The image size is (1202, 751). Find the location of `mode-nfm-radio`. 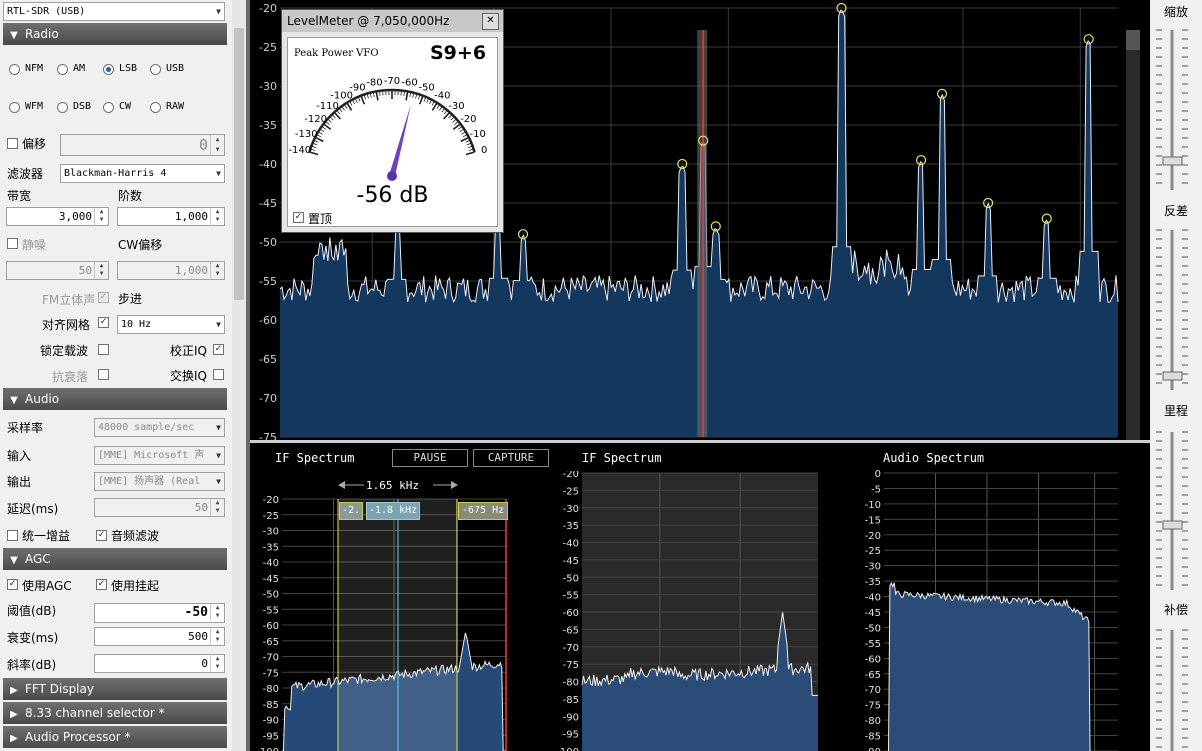

mode-nfm-radio is located at coordinates (14, 69).